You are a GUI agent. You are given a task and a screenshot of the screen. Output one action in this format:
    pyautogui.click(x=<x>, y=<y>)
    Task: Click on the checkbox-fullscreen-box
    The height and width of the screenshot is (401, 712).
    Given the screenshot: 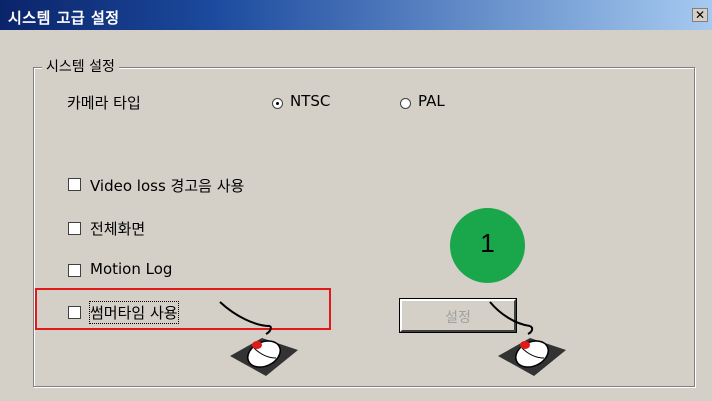 What is the action you would take?
    pyautogui.click(x=74, y=228)
    